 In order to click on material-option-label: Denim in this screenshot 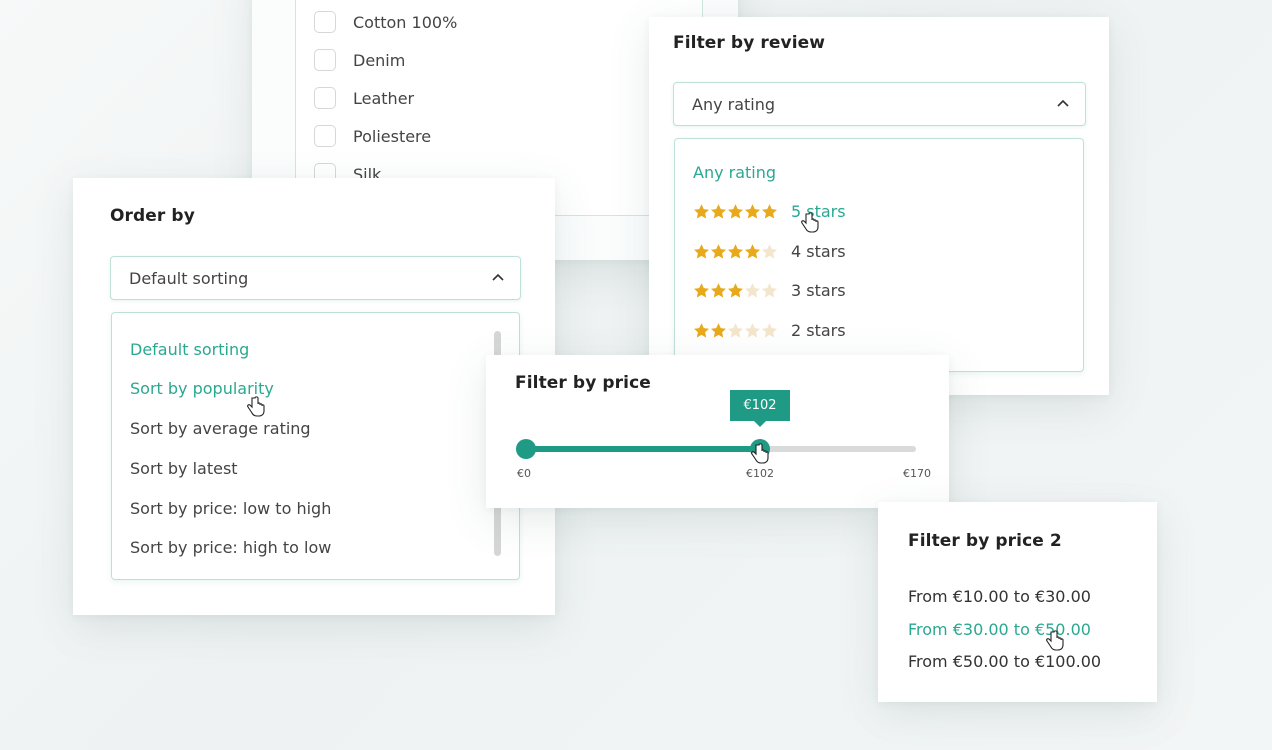, I will do `click(379, 60)`.